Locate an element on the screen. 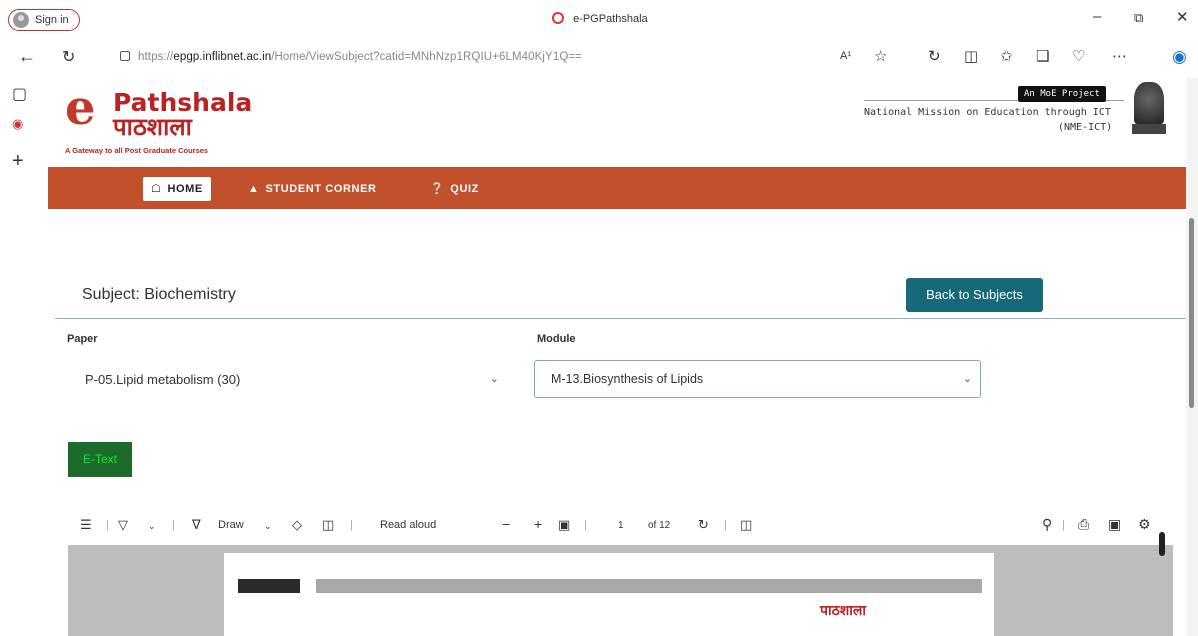  url-prefix: https:// is located at coordinates (156, 57).